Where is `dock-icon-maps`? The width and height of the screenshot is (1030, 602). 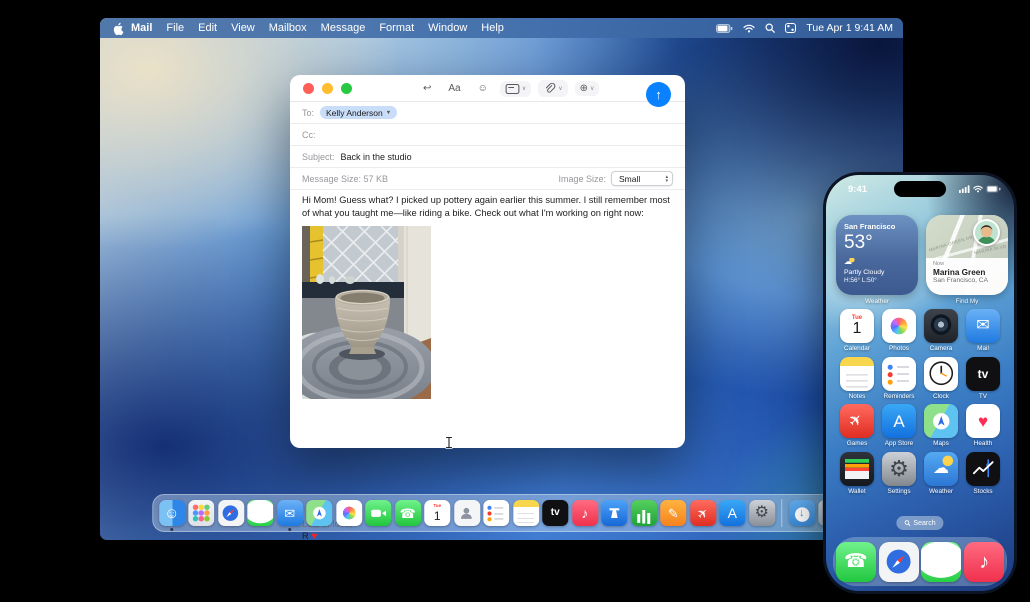 dock-icon-maps is located at coordinates (319, 513).